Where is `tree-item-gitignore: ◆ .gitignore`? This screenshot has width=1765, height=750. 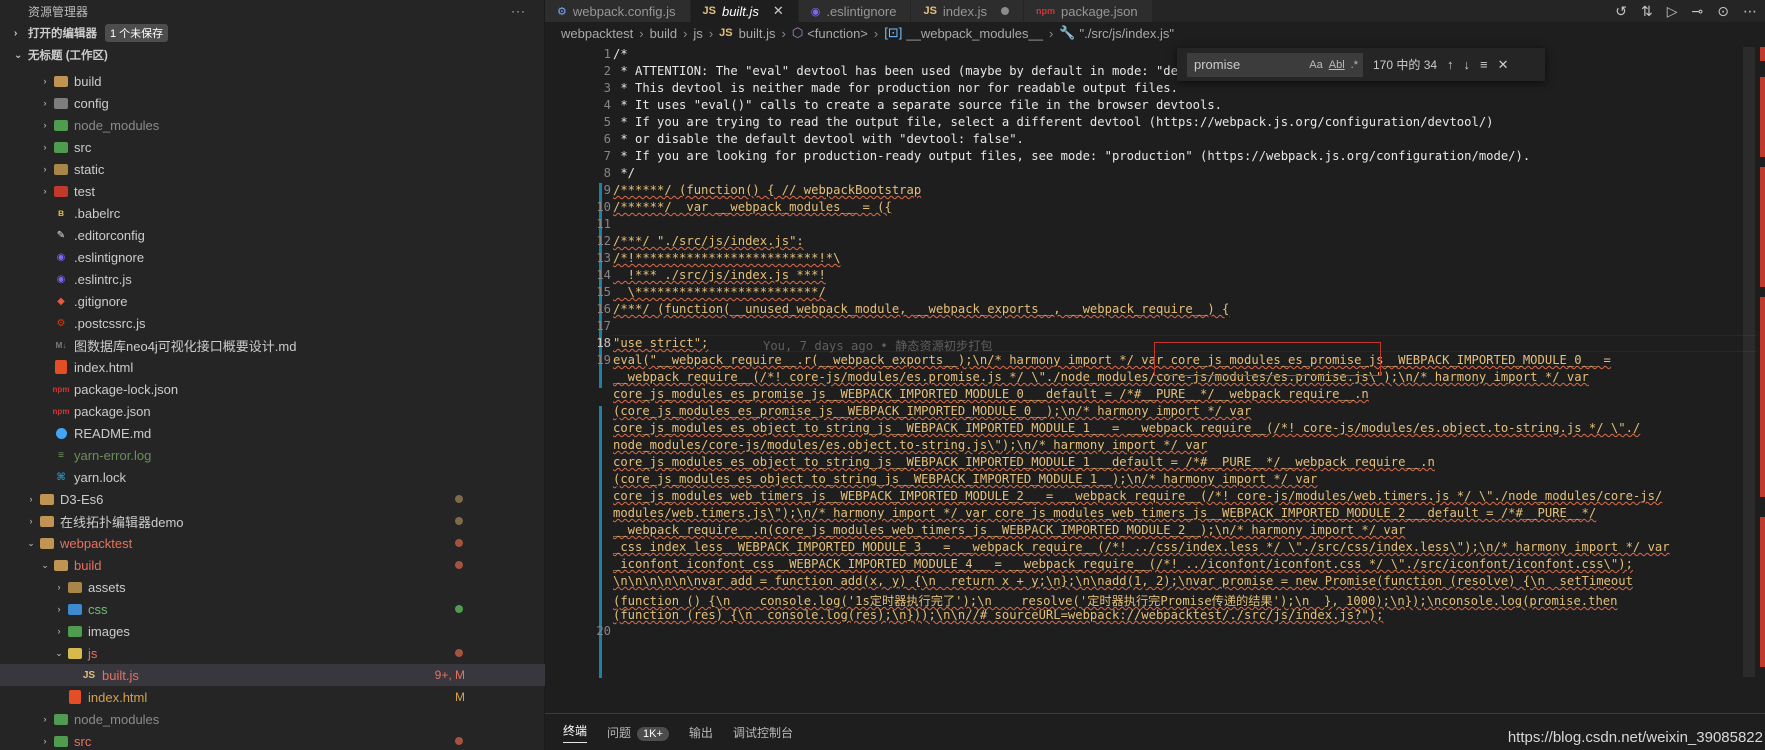
tree-item-gitignore: ◆ .gitignore is located at coordinates (272, 301).